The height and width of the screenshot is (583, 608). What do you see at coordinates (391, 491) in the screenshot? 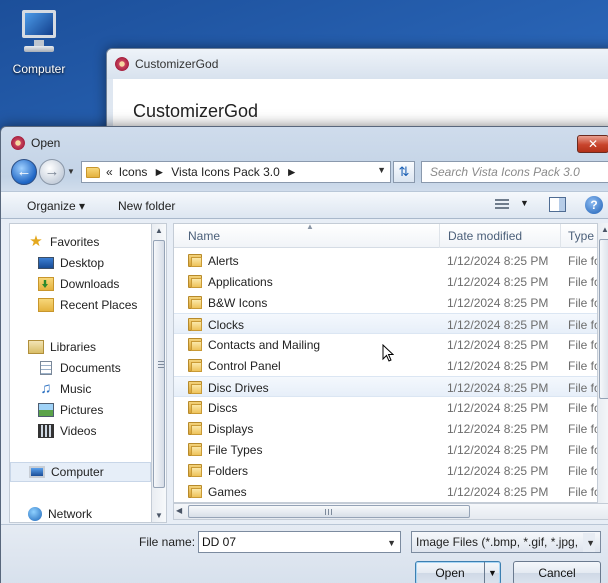
I see `file-row: Games 1/12/2024 8:25 PM File fol` at bounding box center [391, 491].